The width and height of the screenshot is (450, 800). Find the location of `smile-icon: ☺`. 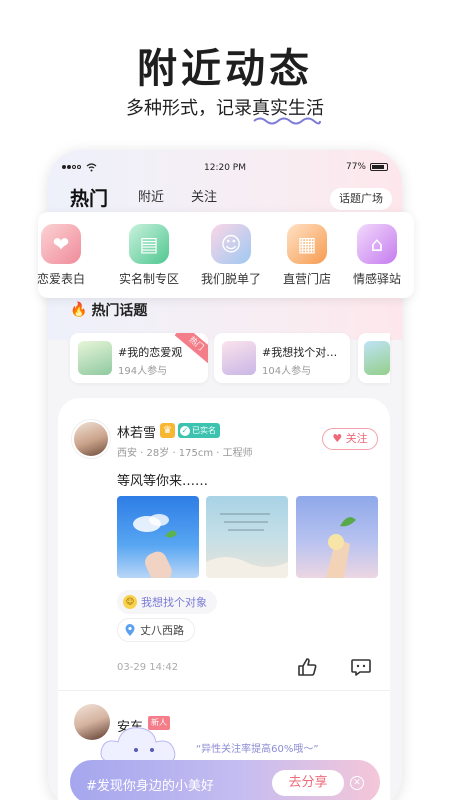

smile-icon: ☺ is located at coordinates (130, 602).